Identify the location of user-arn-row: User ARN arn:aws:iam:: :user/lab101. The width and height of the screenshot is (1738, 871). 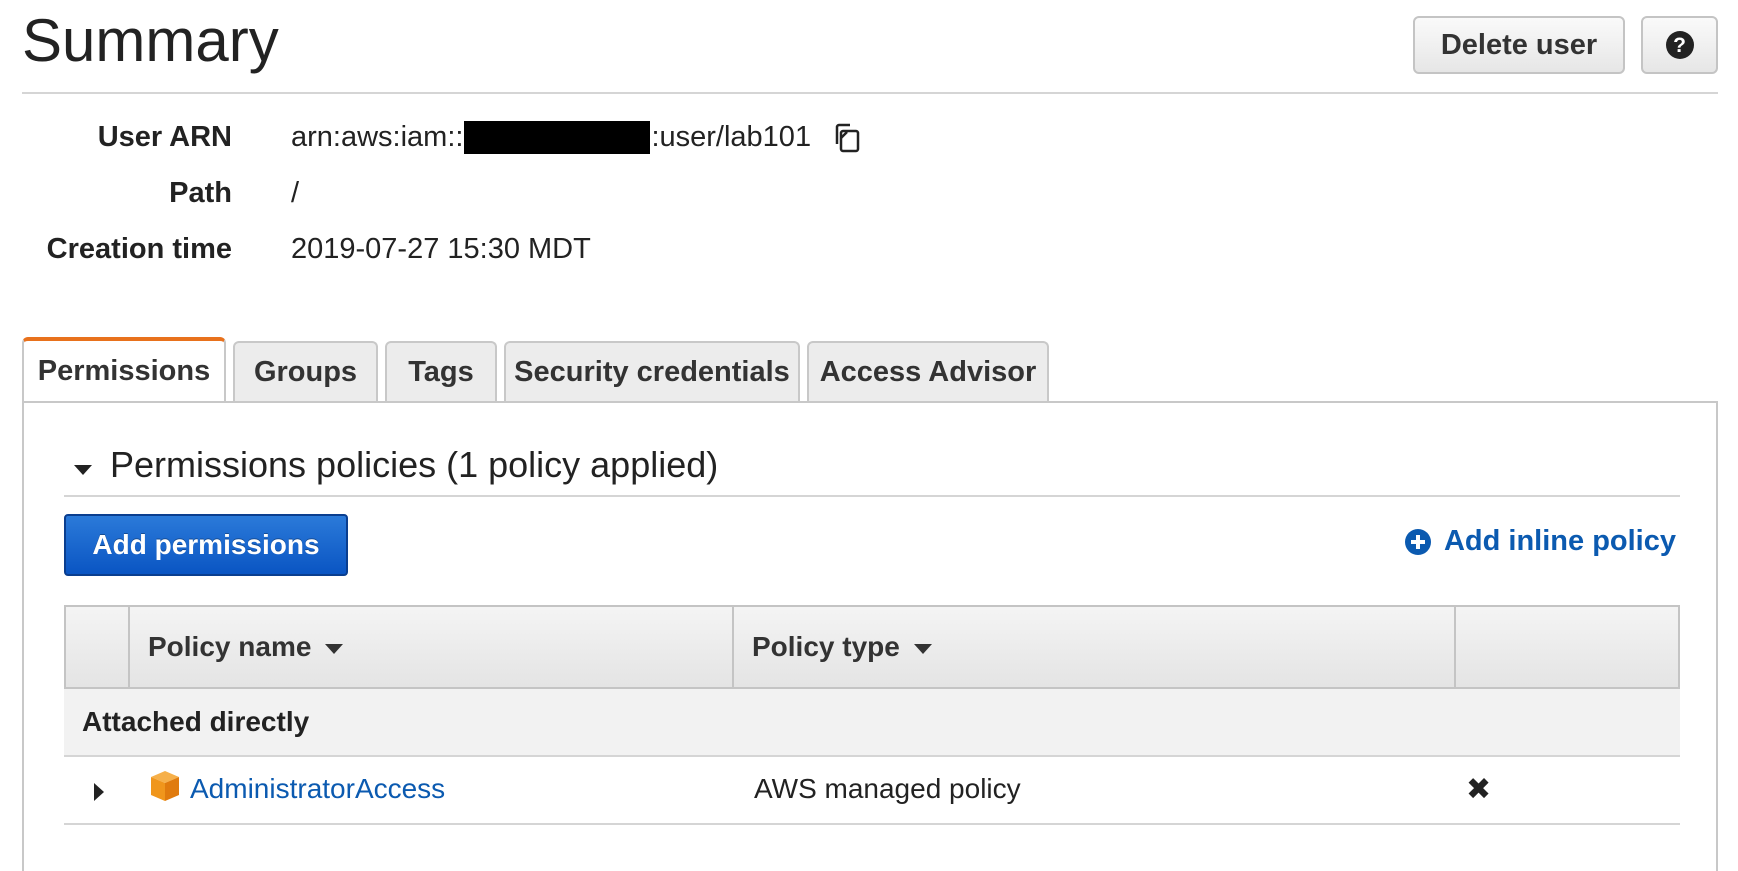
(622, 141).